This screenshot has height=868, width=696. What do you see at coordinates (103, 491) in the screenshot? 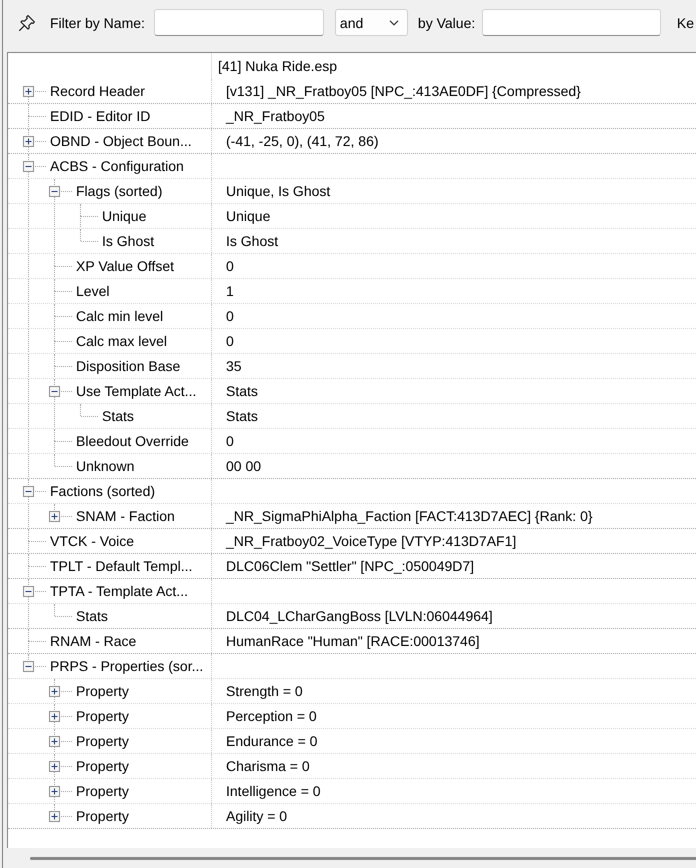
I see `tree-item: Factions (sorted)` at bounding box center [103, 491].